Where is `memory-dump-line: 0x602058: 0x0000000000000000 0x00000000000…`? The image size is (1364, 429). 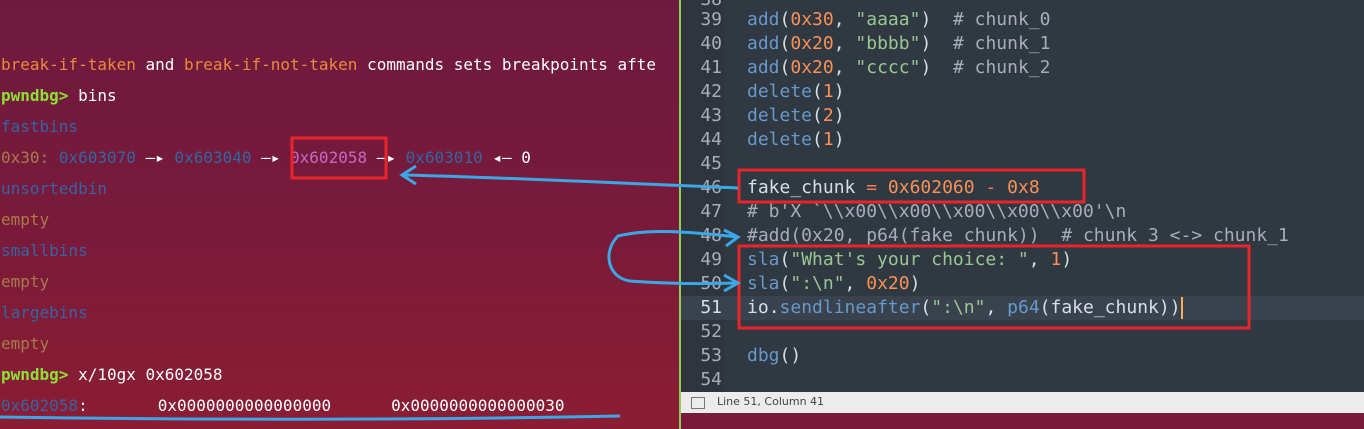
memory-dump-line: 0x602058: 0x0000000000000000 0x00000000000… is located at coordinates (282, 406).